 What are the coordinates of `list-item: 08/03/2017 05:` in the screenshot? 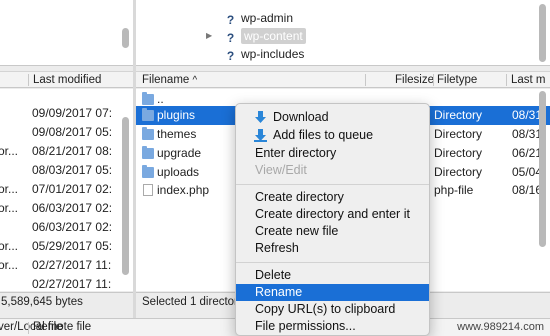 It's located at (66, 170).